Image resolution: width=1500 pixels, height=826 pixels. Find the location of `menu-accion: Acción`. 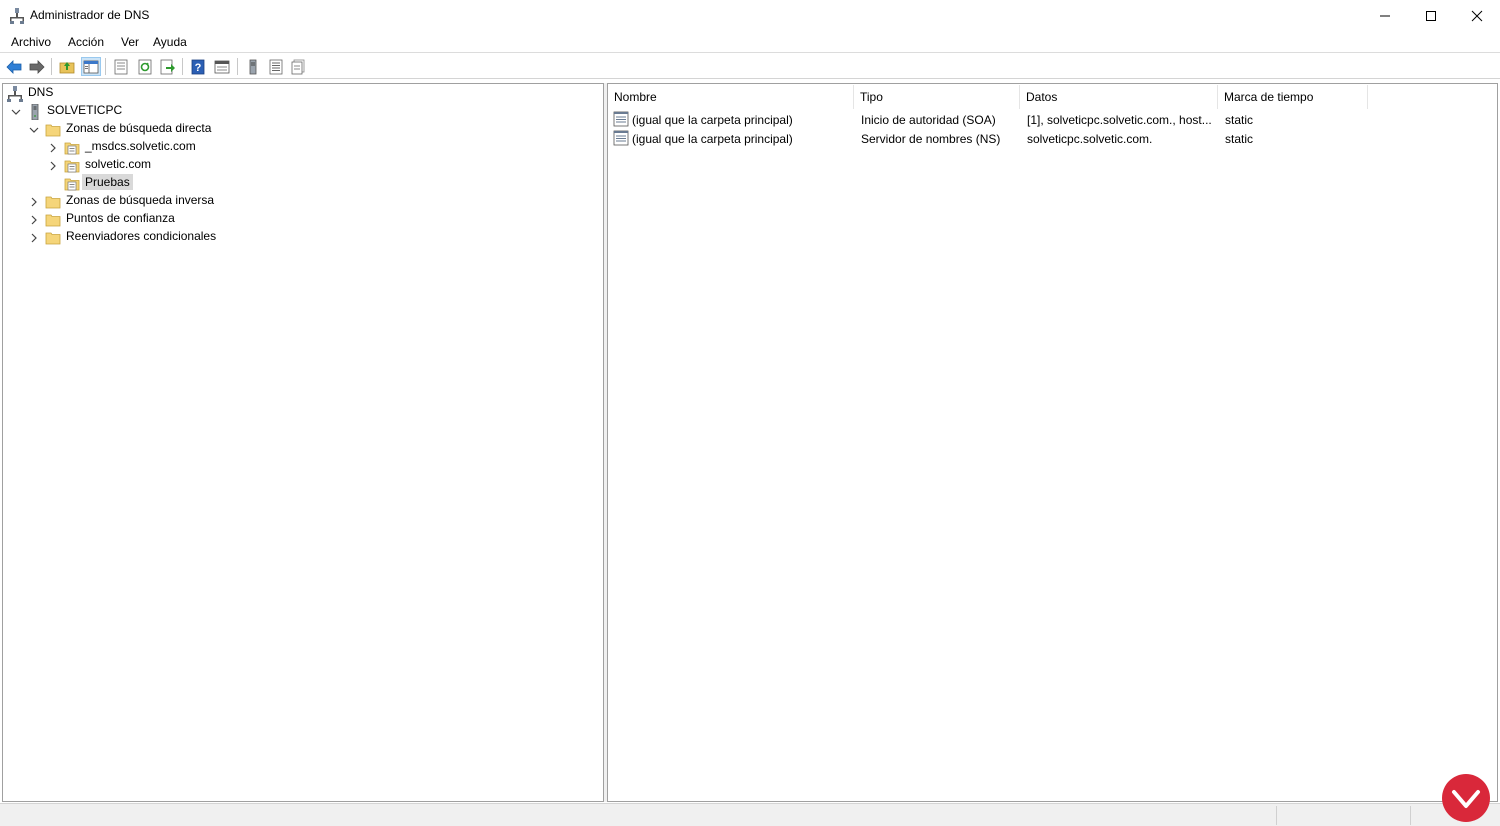

menu-accion: Acción is located at coordinates (86, 42).